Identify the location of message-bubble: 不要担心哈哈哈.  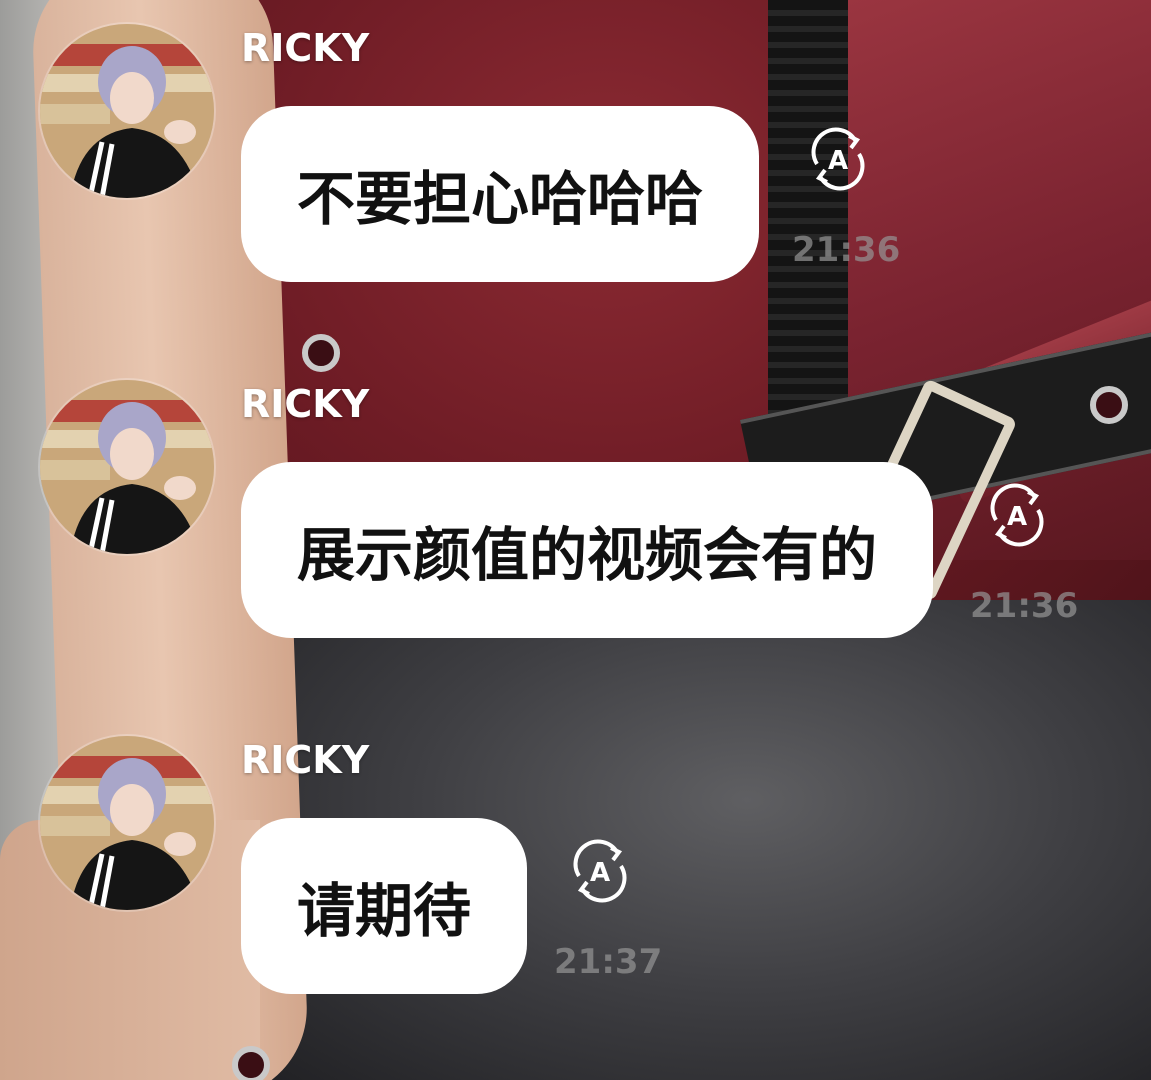
(500, 194).